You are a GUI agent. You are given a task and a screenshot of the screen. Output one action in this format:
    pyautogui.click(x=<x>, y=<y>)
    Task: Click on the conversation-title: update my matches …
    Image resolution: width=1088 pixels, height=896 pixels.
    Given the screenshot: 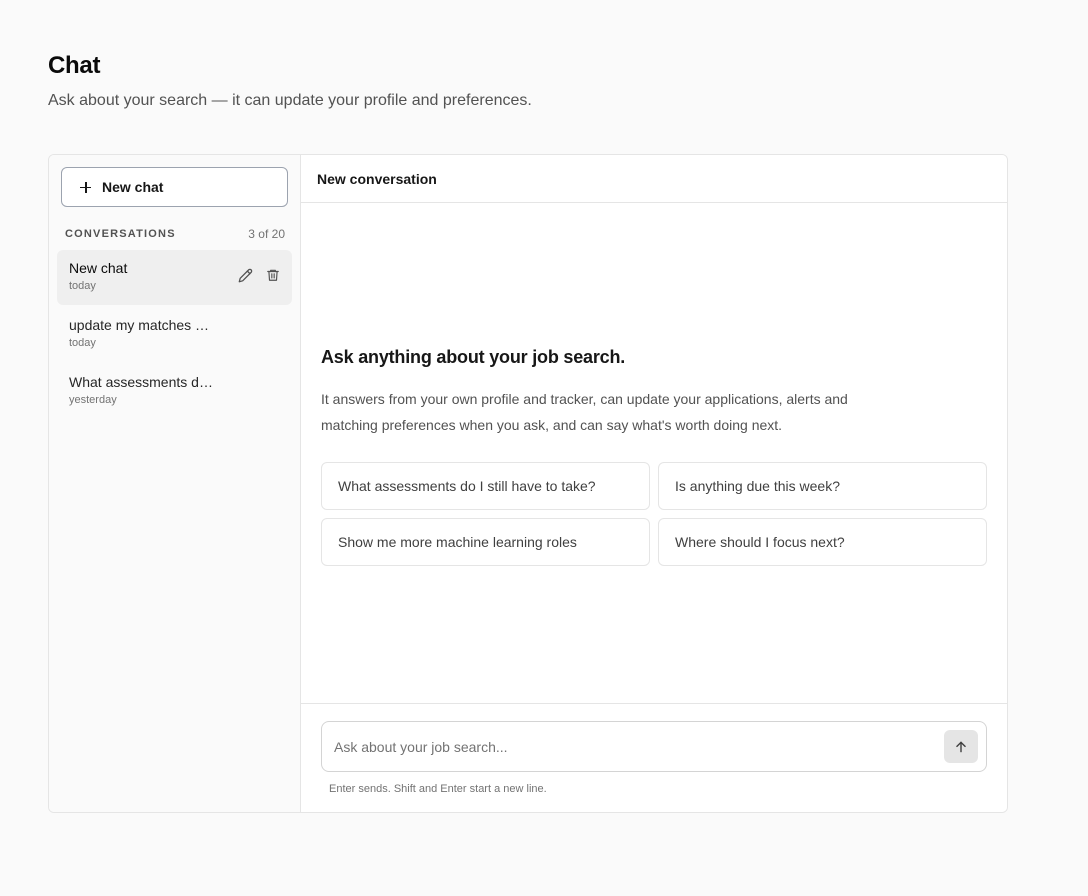 What is the action you would take?
    pyautogui.click(x=139, y=325)
    